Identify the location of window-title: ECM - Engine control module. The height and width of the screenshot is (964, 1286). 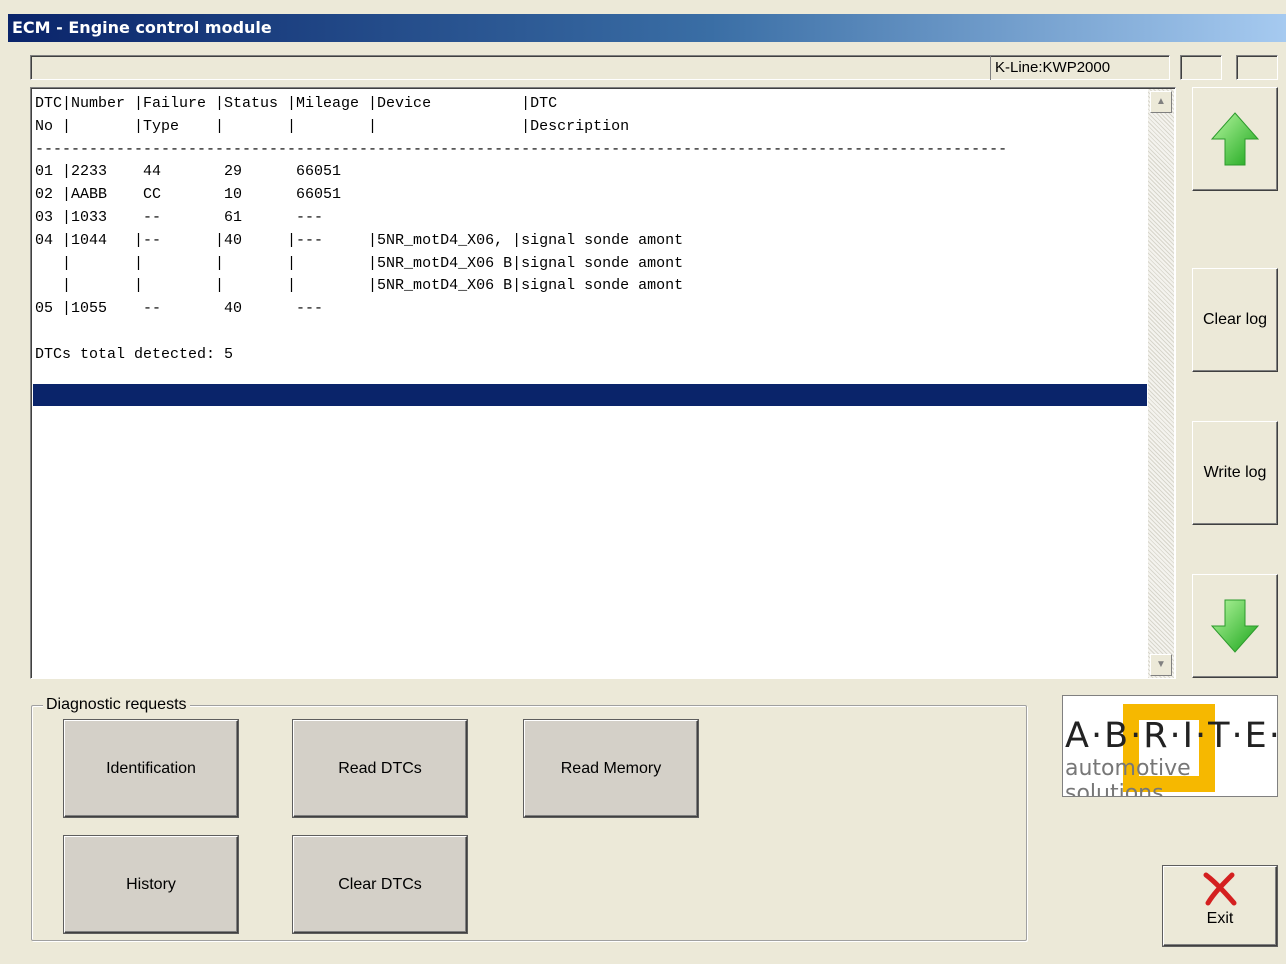
(647, 28).